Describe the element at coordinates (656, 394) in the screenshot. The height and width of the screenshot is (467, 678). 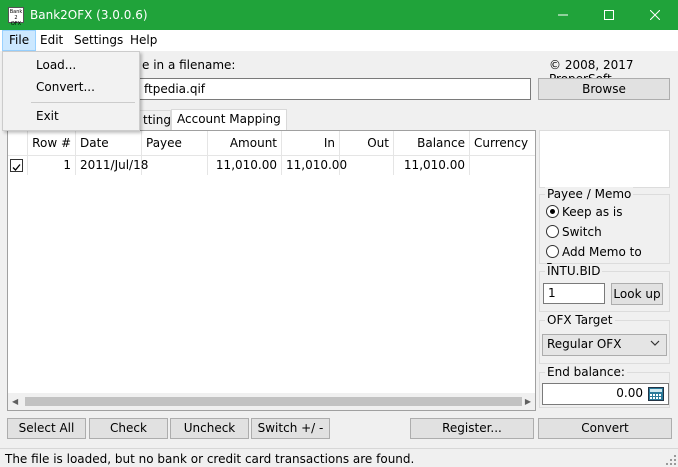
I see `calculator-icon` at that location.